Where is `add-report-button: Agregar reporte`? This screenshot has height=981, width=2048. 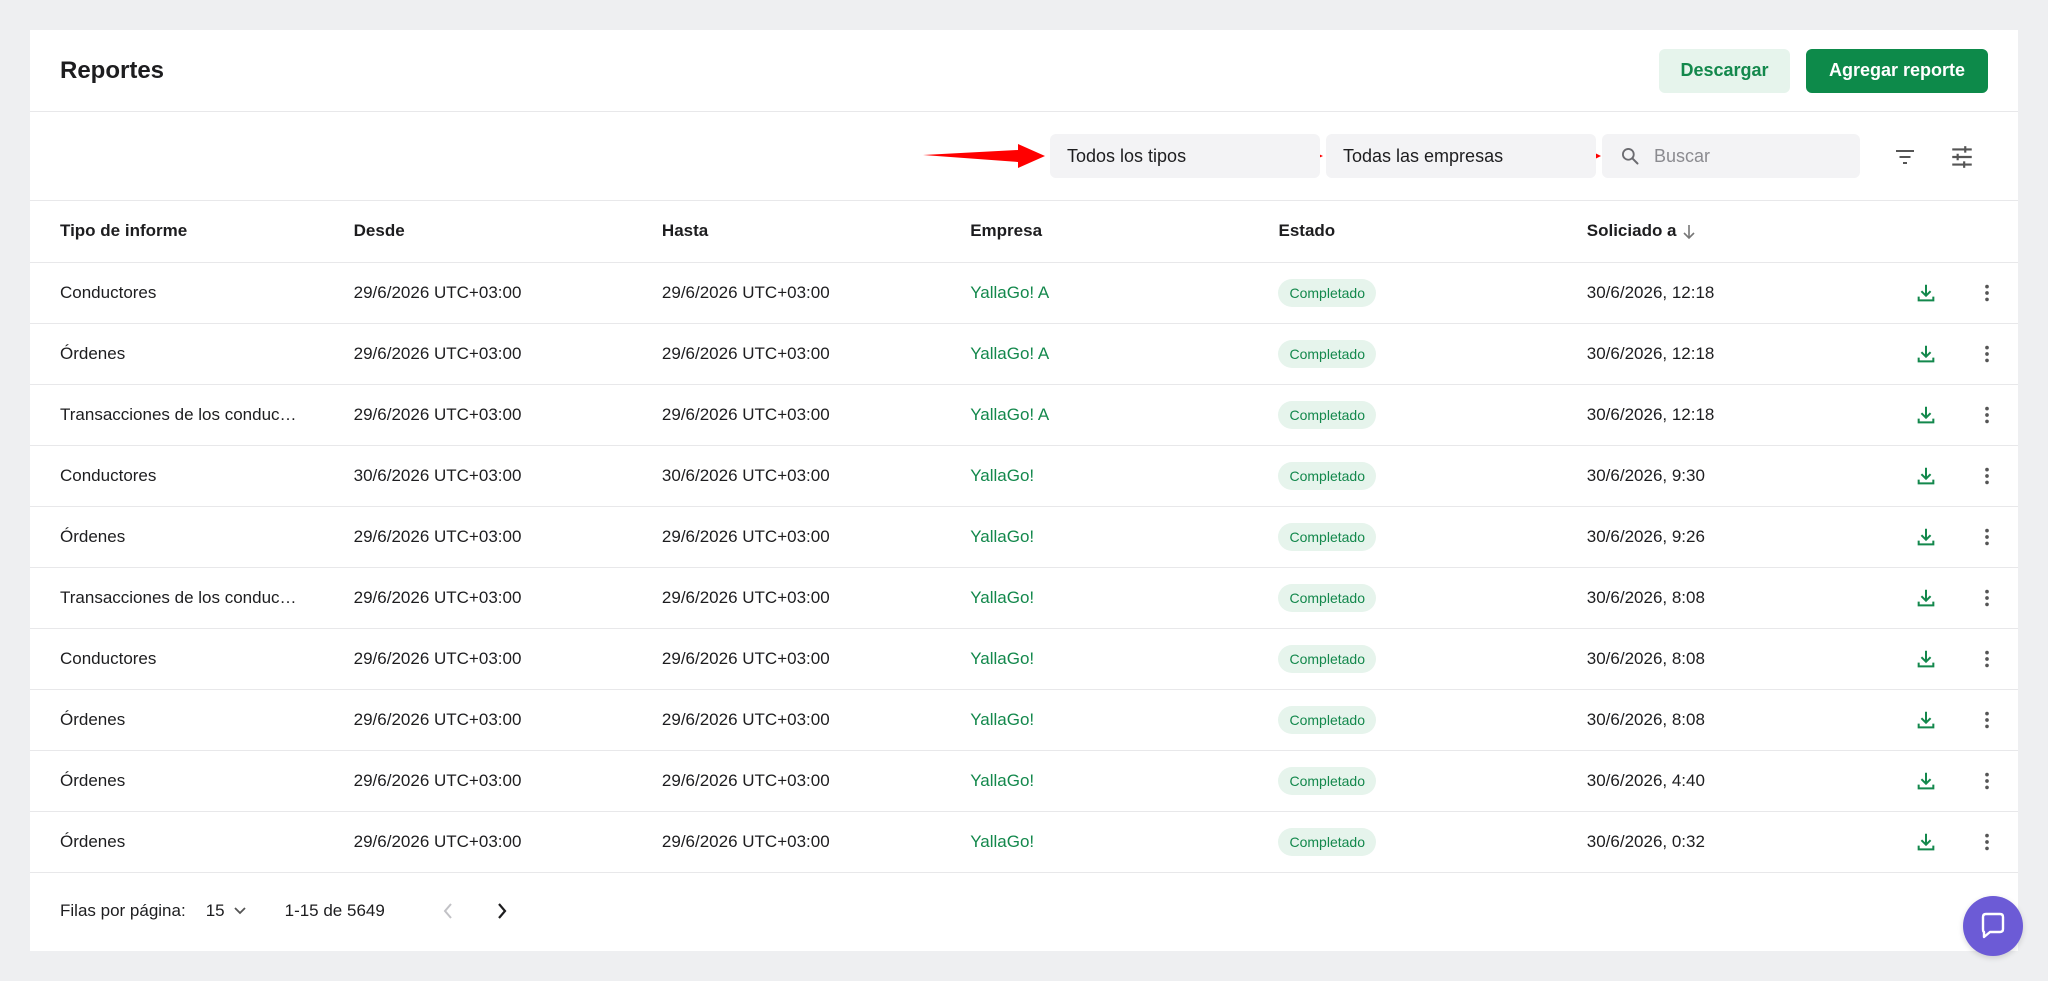
add-report-button: Agregar reporte is located at coordinates (1897, 70).